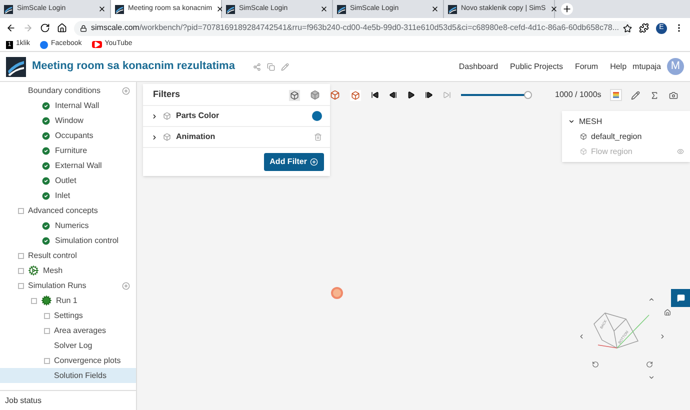  I want to click on nav-link: Help, so click(618, 66).